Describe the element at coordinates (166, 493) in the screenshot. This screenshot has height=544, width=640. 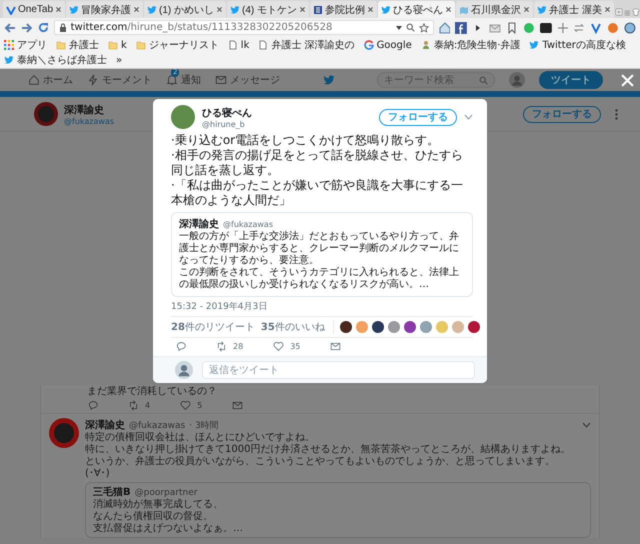
I see `user-handle: @poorpartner` at that location.